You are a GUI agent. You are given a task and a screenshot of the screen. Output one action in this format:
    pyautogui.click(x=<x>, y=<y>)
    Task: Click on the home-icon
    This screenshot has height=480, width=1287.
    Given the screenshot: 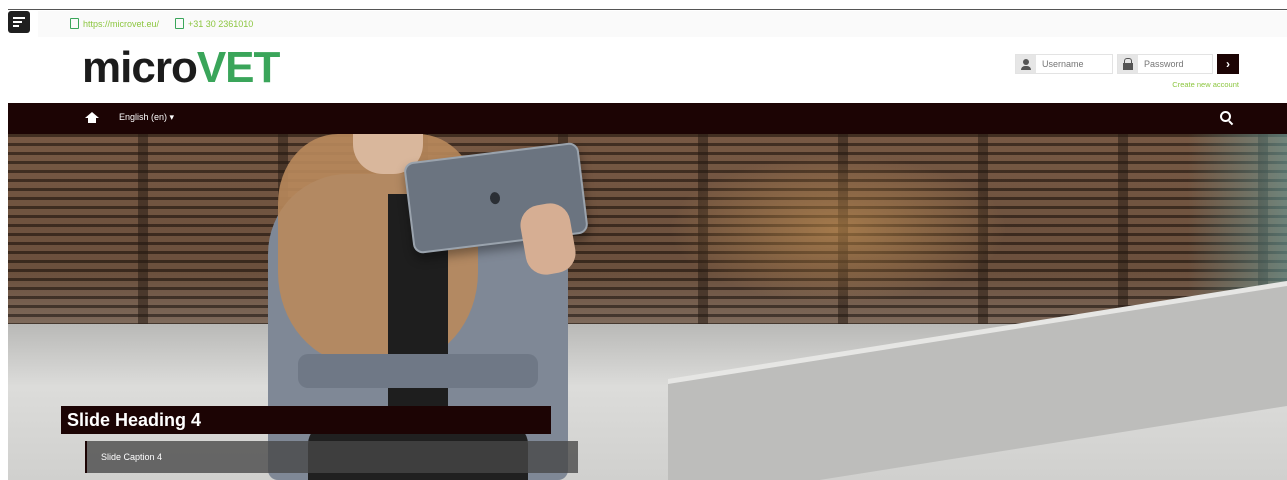 What is the action you would take?
    pyautogui.click(x=92, y=117)
    